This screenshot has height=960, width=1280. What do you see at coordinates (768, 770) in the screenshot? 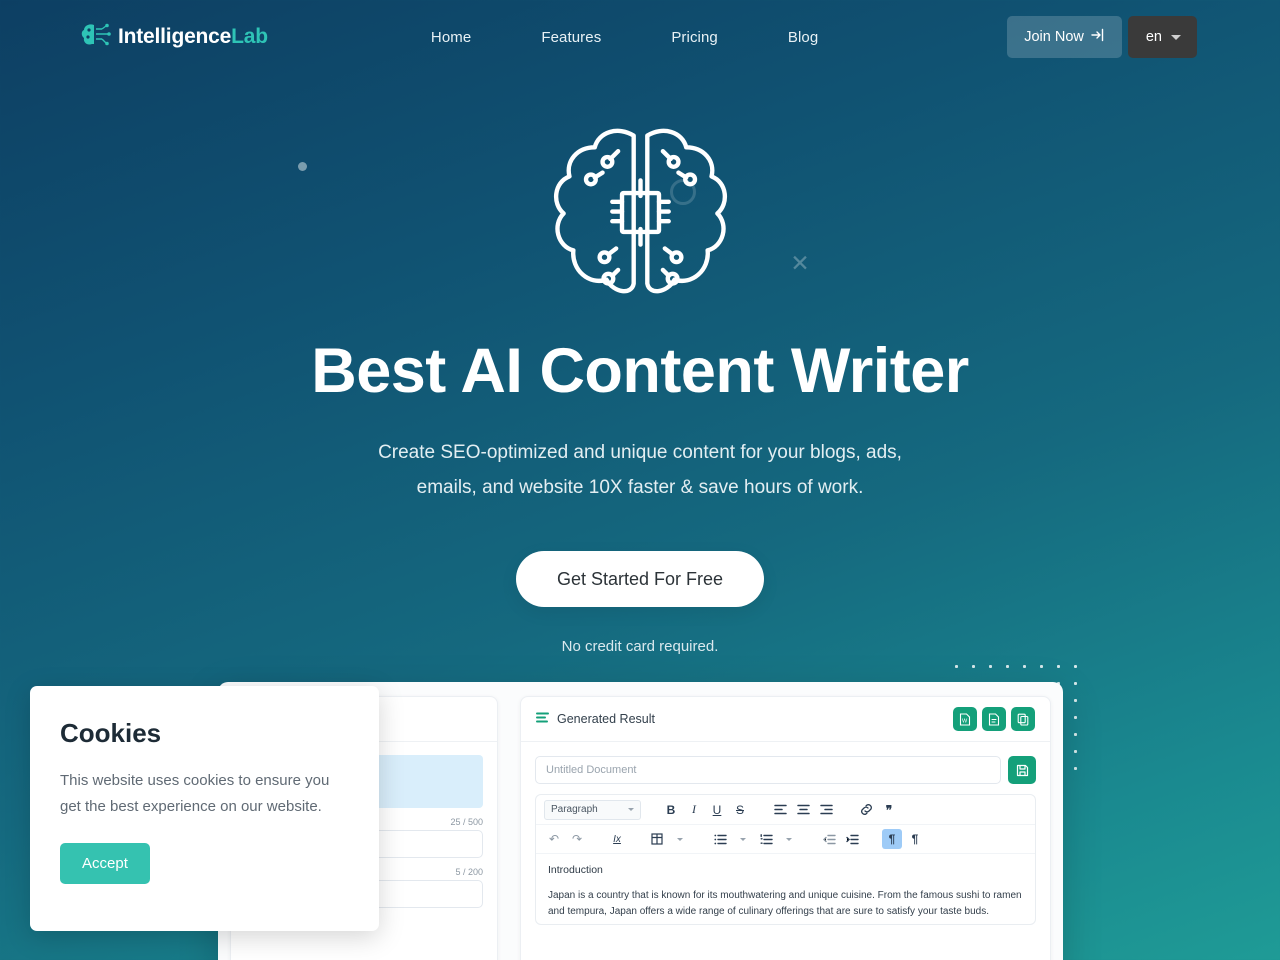
I see `document-title-input: Untitled Document` at bounding box center [768, 770].